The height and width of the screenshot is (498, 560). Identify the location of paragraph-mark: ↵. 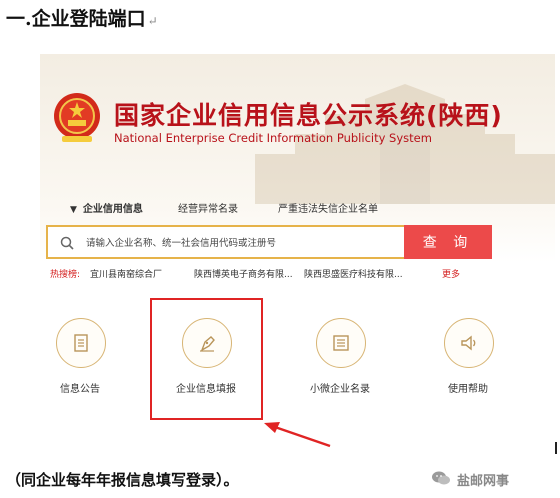
(152, 21).